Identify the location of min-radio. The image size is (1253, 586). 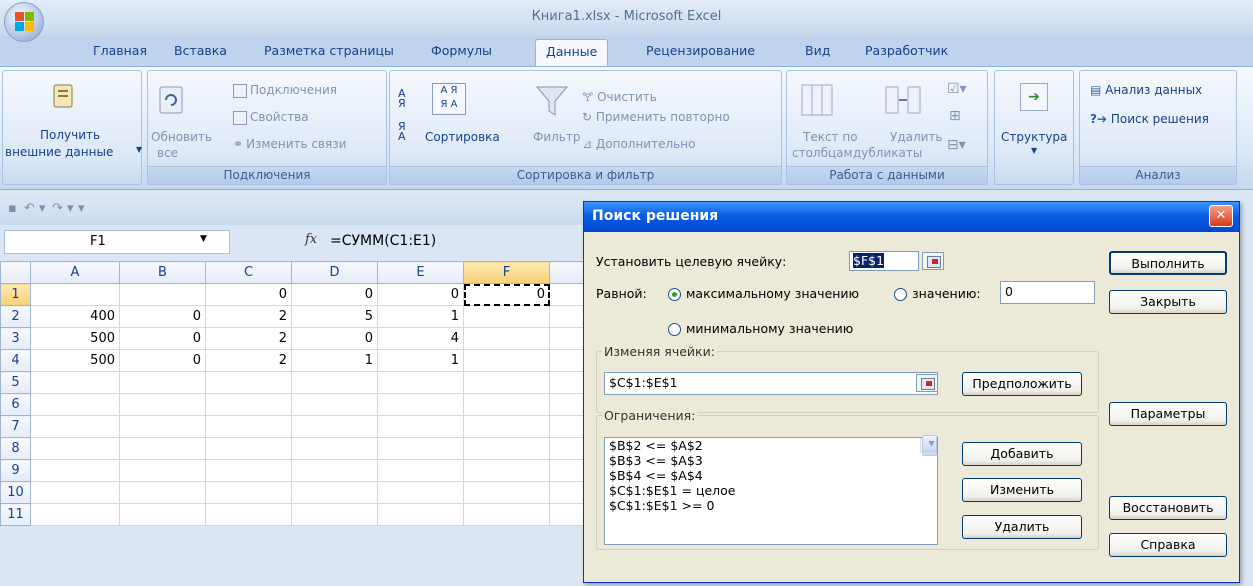
(674, 329).